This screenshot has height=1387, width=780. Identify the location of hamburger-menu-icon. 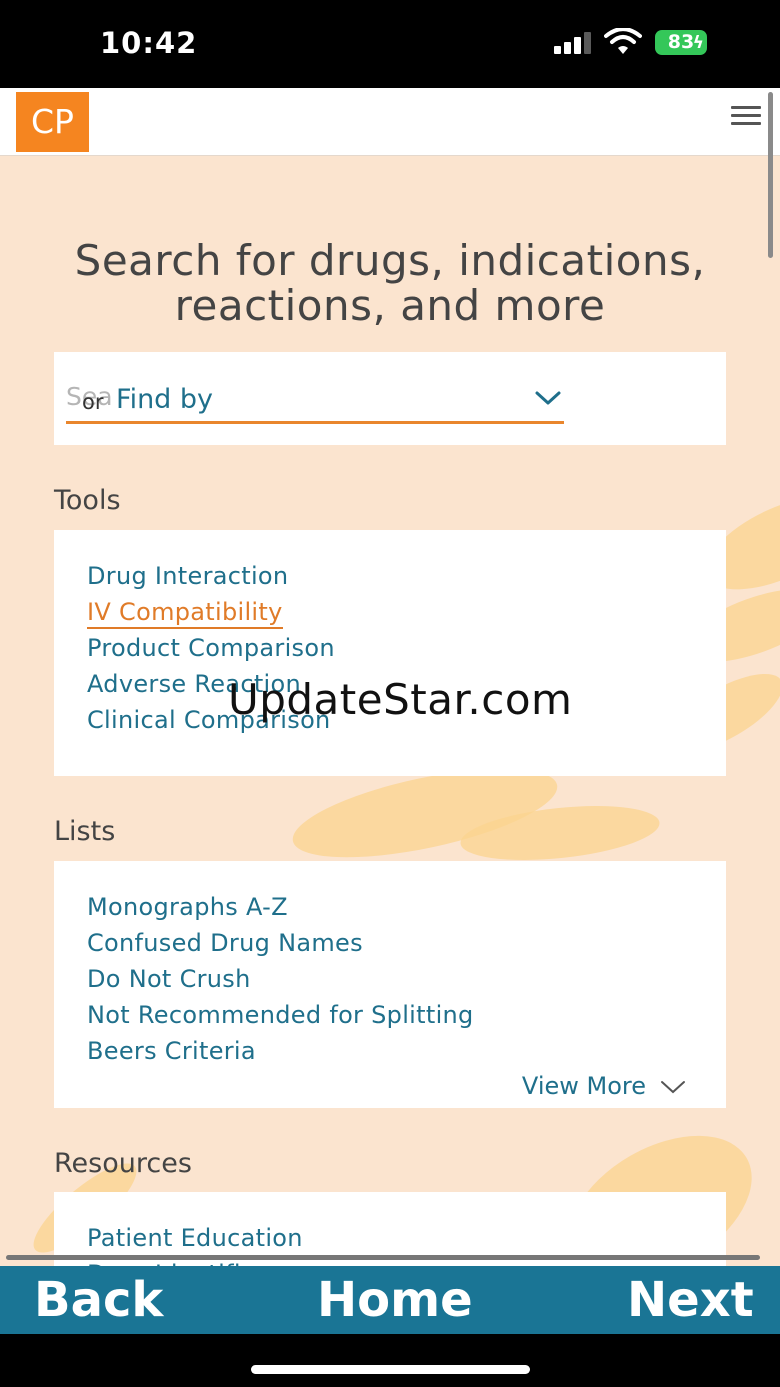
(746, 117).